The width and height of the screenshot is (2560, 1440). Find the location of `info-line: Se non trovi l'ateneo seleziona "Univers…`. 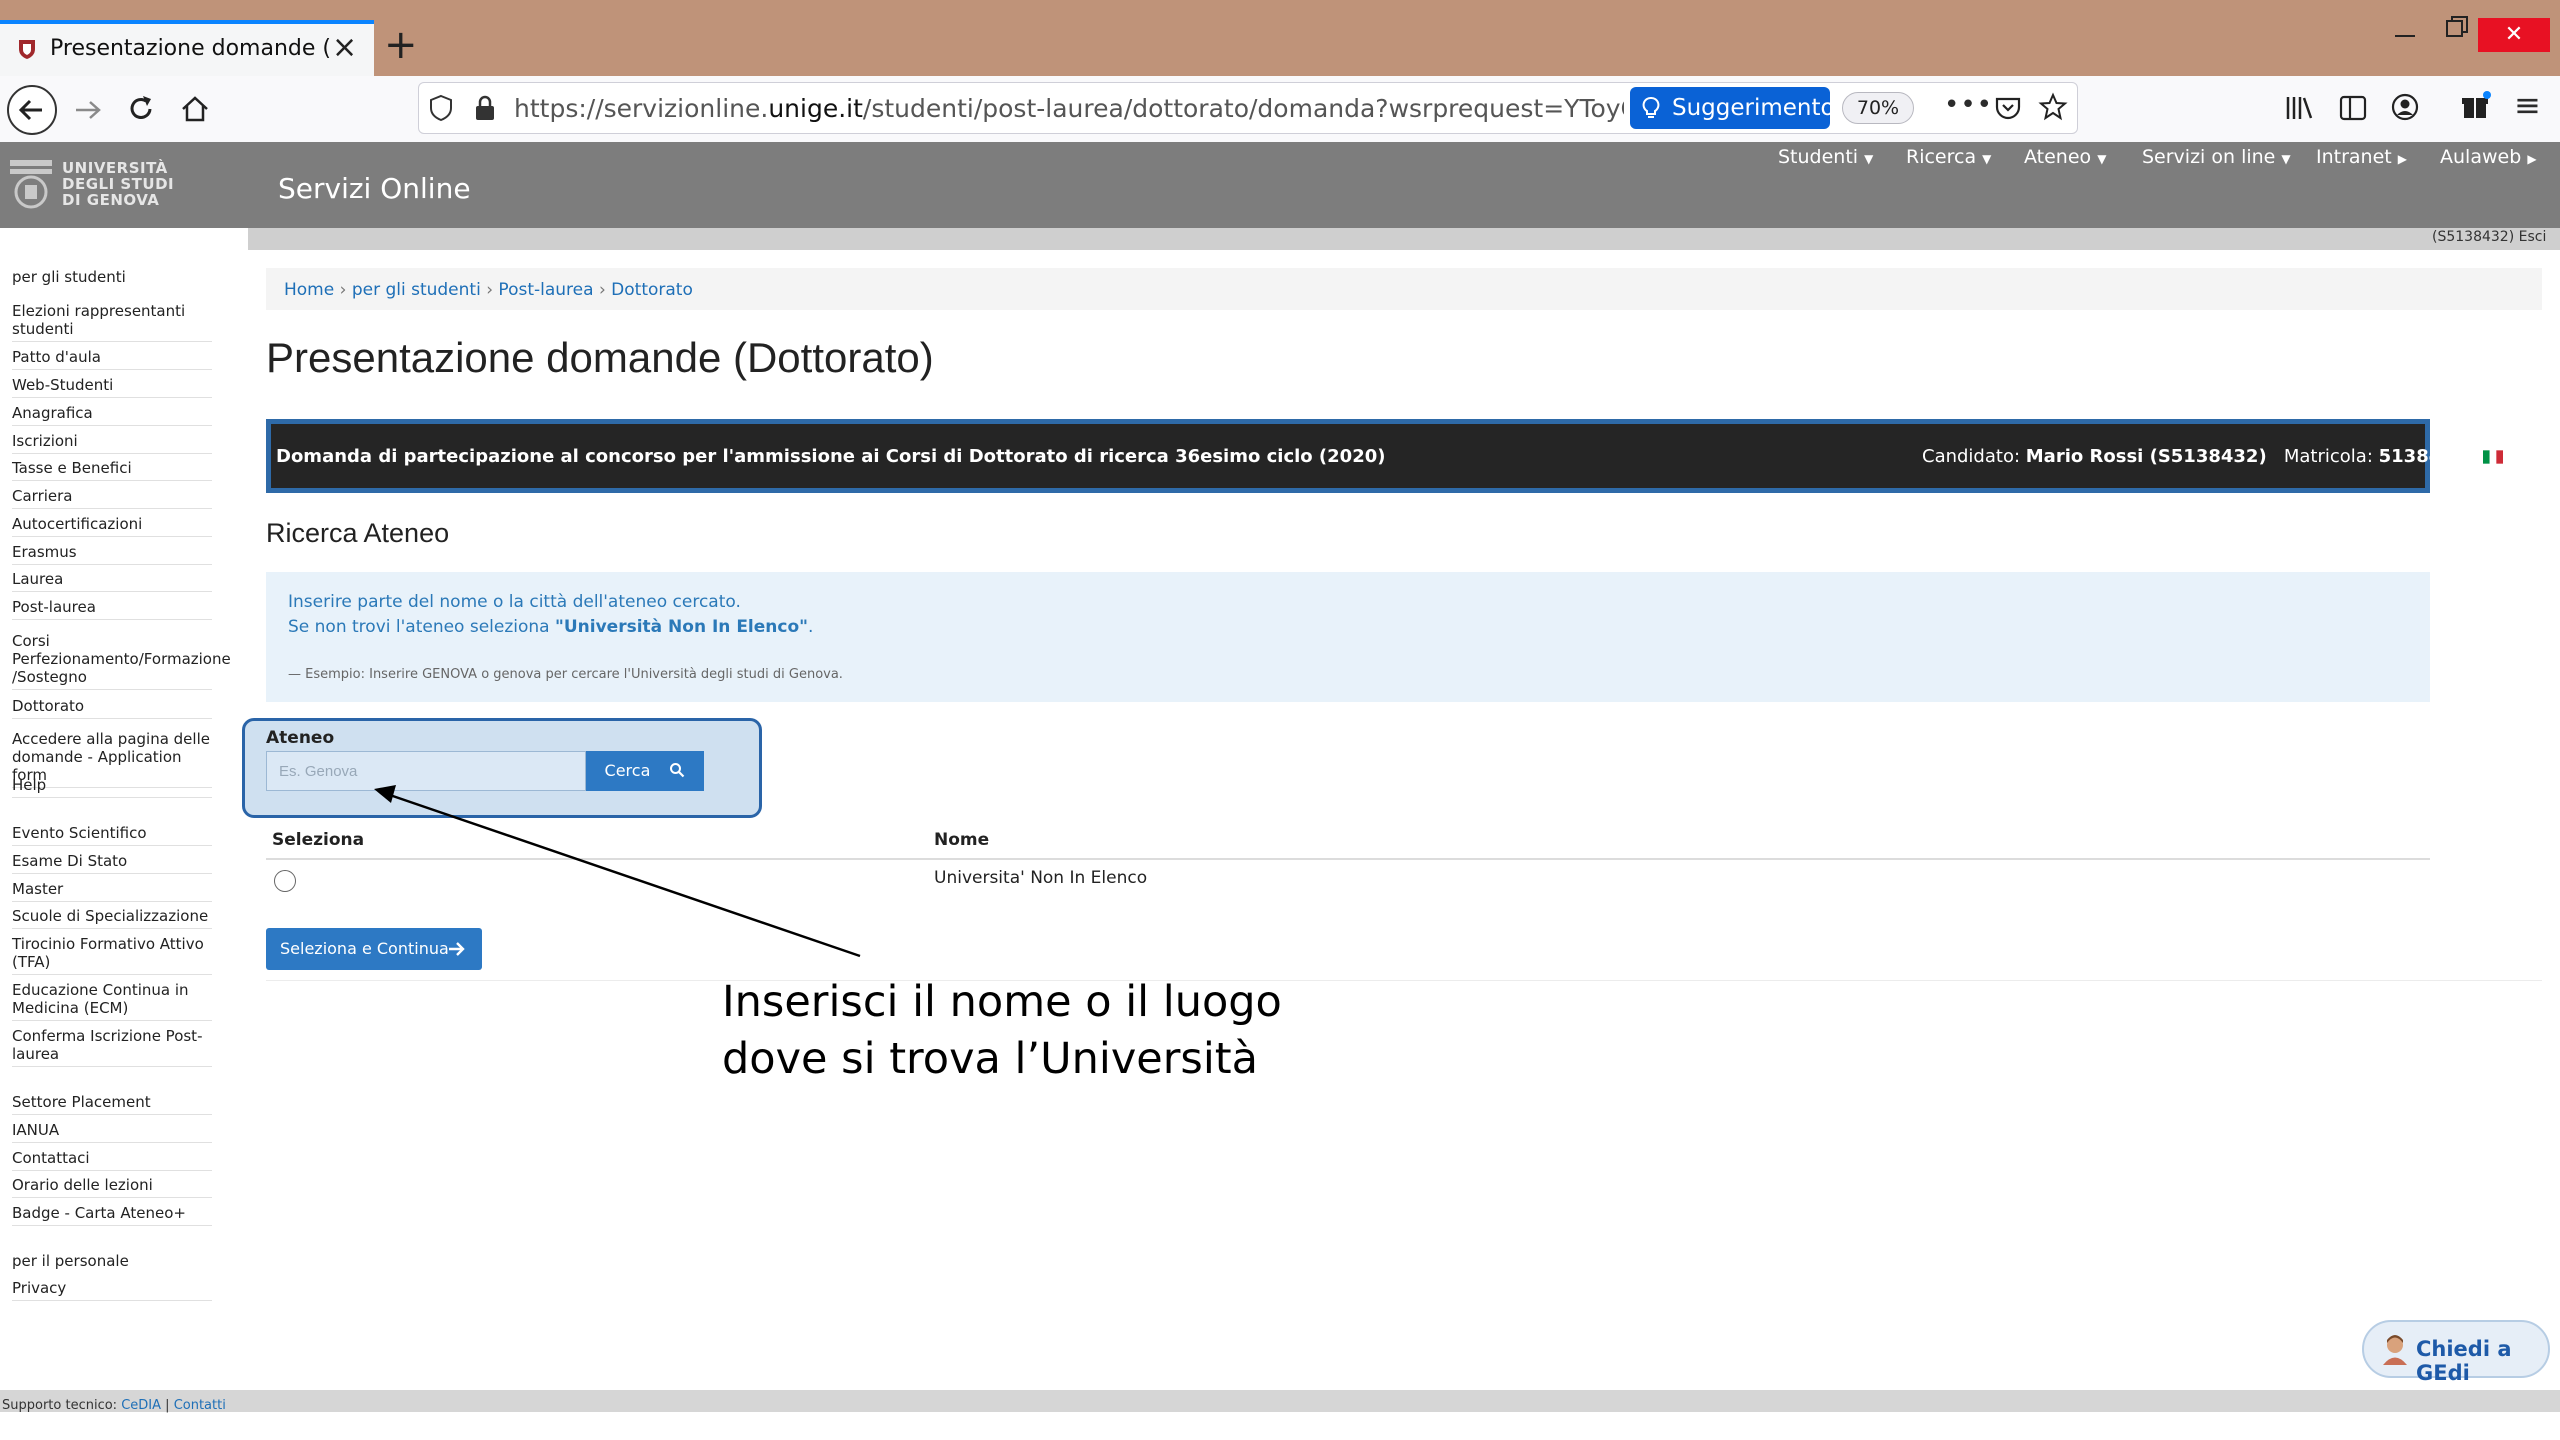

info-line: Se non trovi l'ateneo seleziona "Univers… is located at coordinates (551, 627).